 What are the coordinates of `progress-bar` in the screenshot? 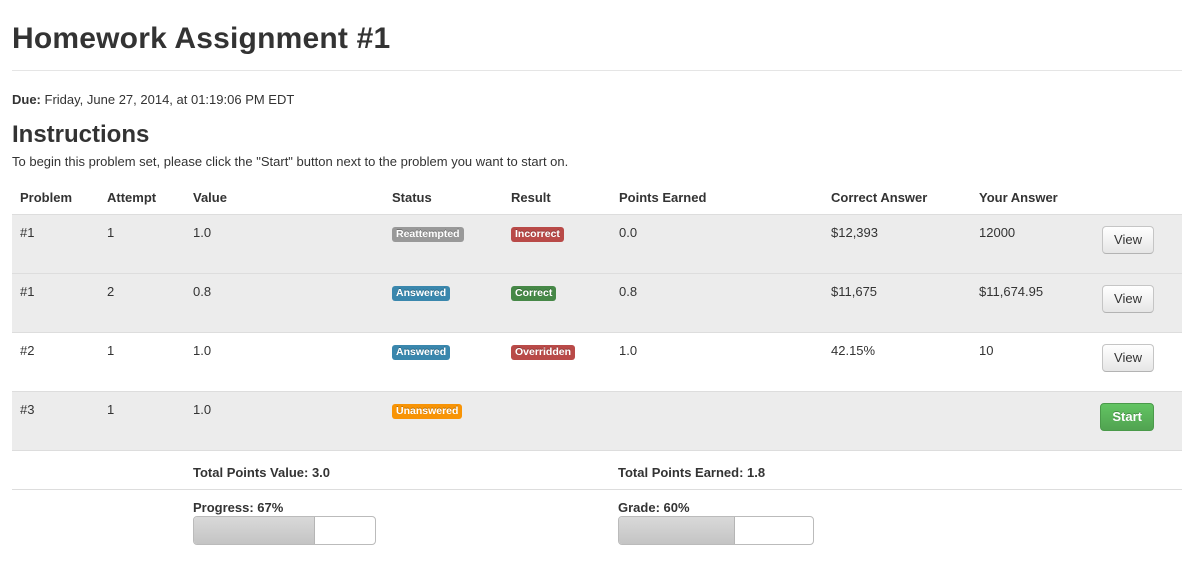 It's located at (284, 530).